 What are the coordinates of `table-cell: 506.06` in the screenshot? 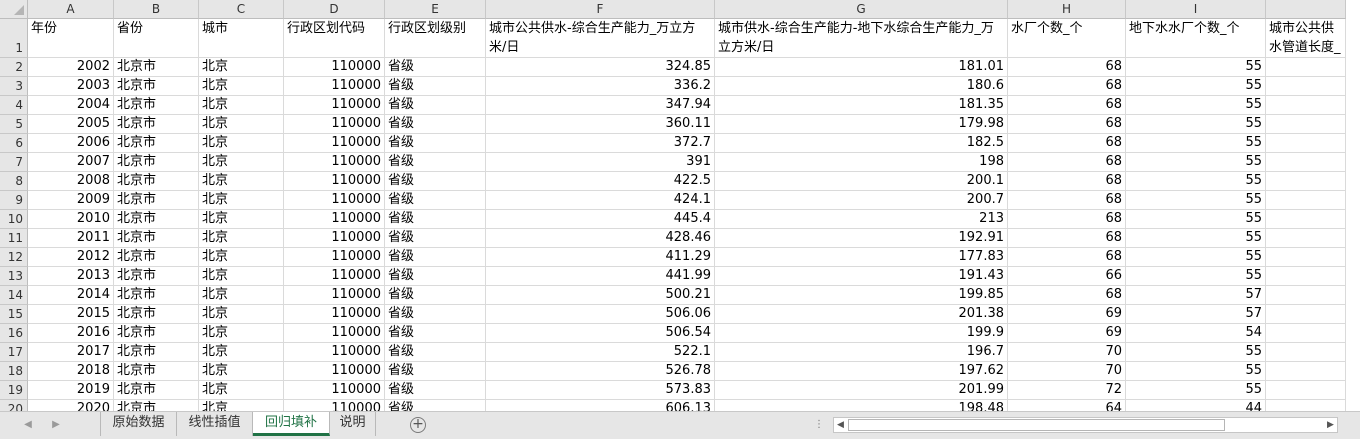 It's located at (600, 314).